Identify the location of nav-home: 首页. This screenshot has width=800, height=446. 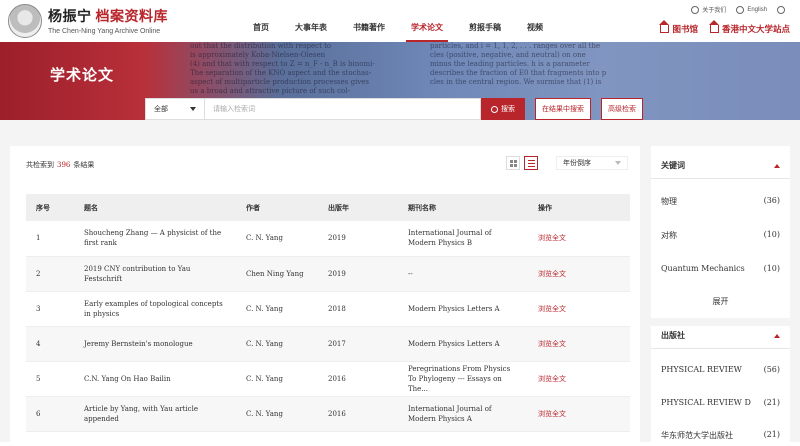
(261, 32).